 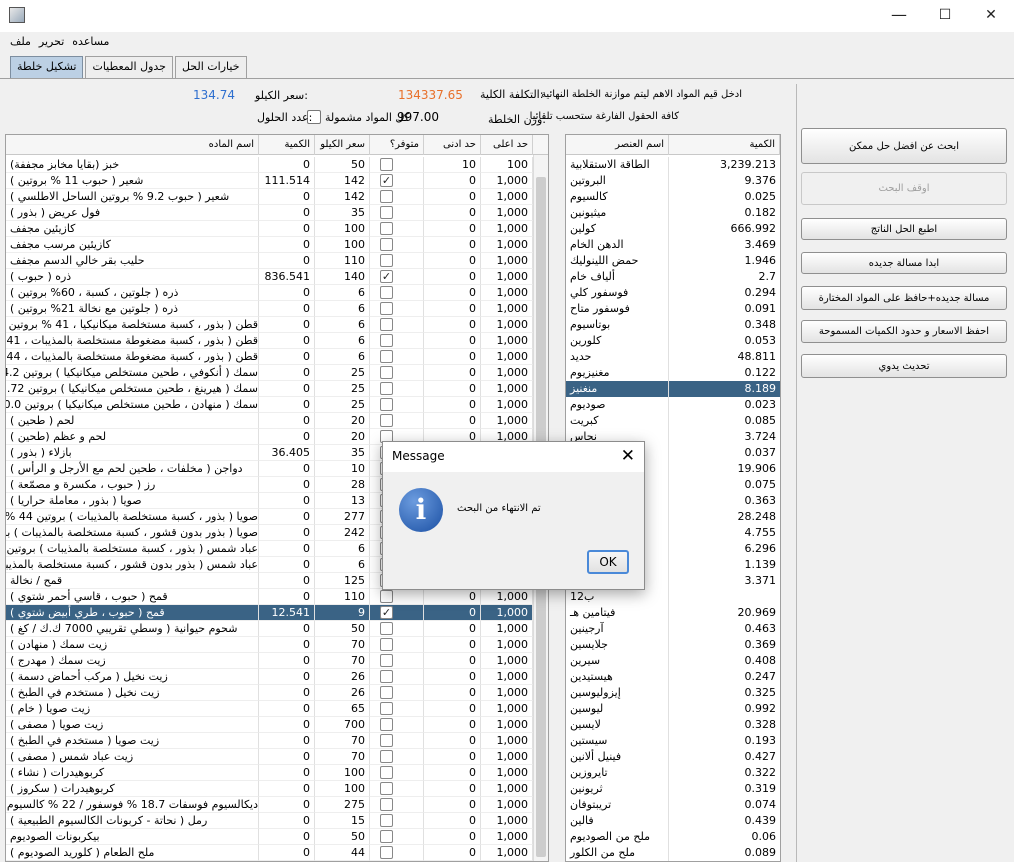 What do you see at coordinates (132, 145) in the screenshot?
I see `col-ingredient-name: اسم الماده` at bounding box center [132, 145].